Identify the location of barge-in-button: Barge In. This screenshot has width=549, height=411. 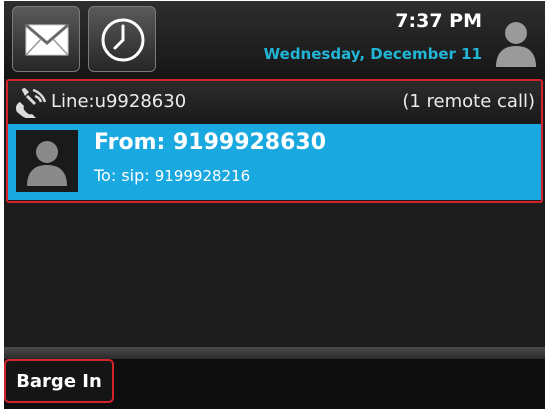
(59, 381).